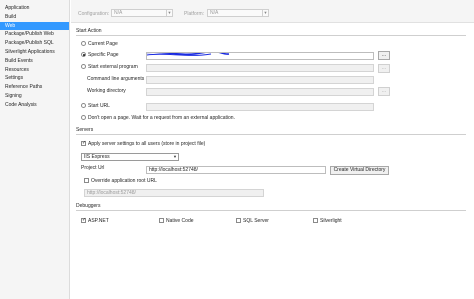 The image size is (474, 299). I want to click on specific-page-input, so click(260, 56).